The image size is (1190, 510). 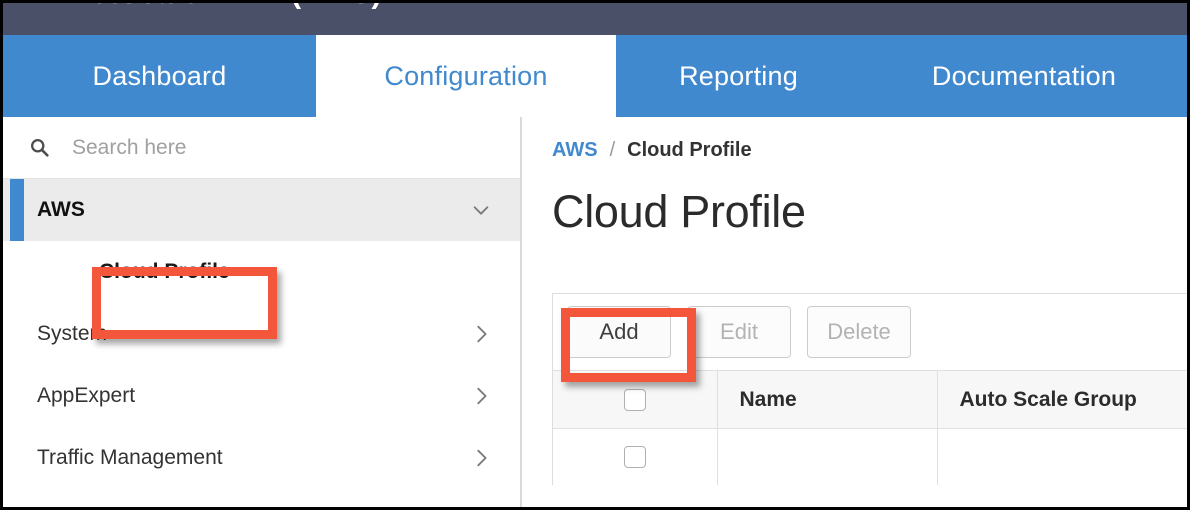 I want to click on sidebar-item-aws: AWS, so click(x=261, y=210).